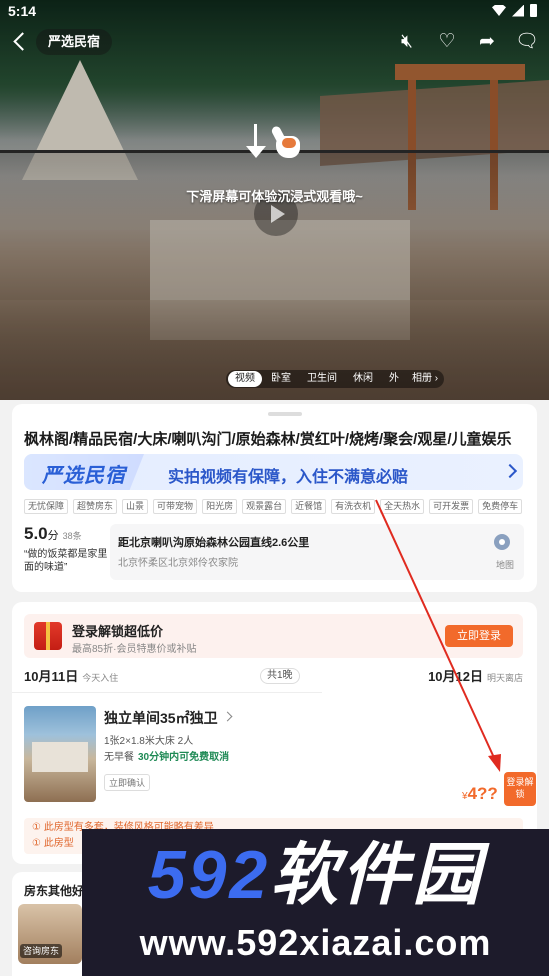 Image resolution: width=549 pixels, height=976 pixels. What do you see at coordinates (451, 506) in the screenshot?
I see `feature-tag: 可开发票` at bounding box center [451, 506].